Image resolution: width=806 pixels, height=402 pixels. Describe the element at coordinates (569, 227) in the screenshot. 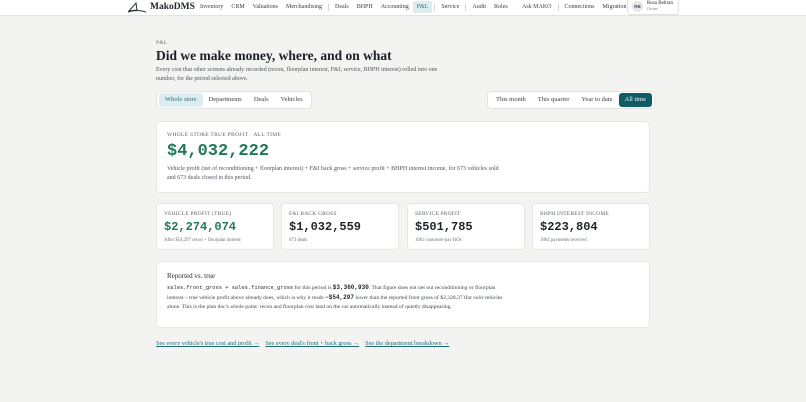

I see `stat-value: $223,804` at that location.